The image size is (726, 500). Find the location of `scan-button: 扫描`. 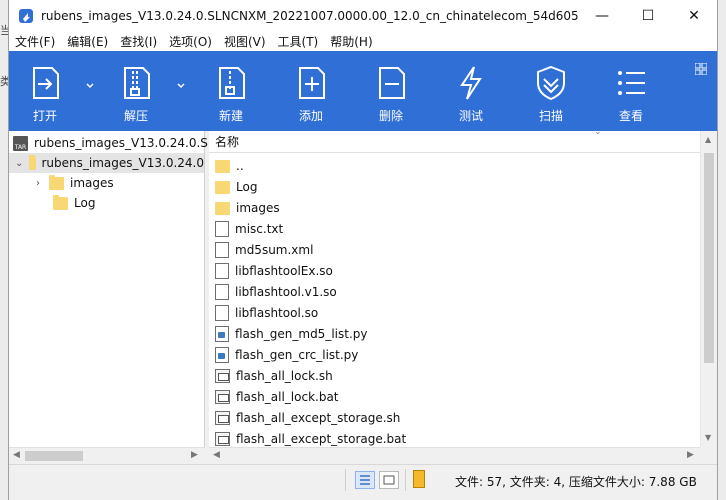

scan-button: 扫描 is located at coordinates (551, 96).